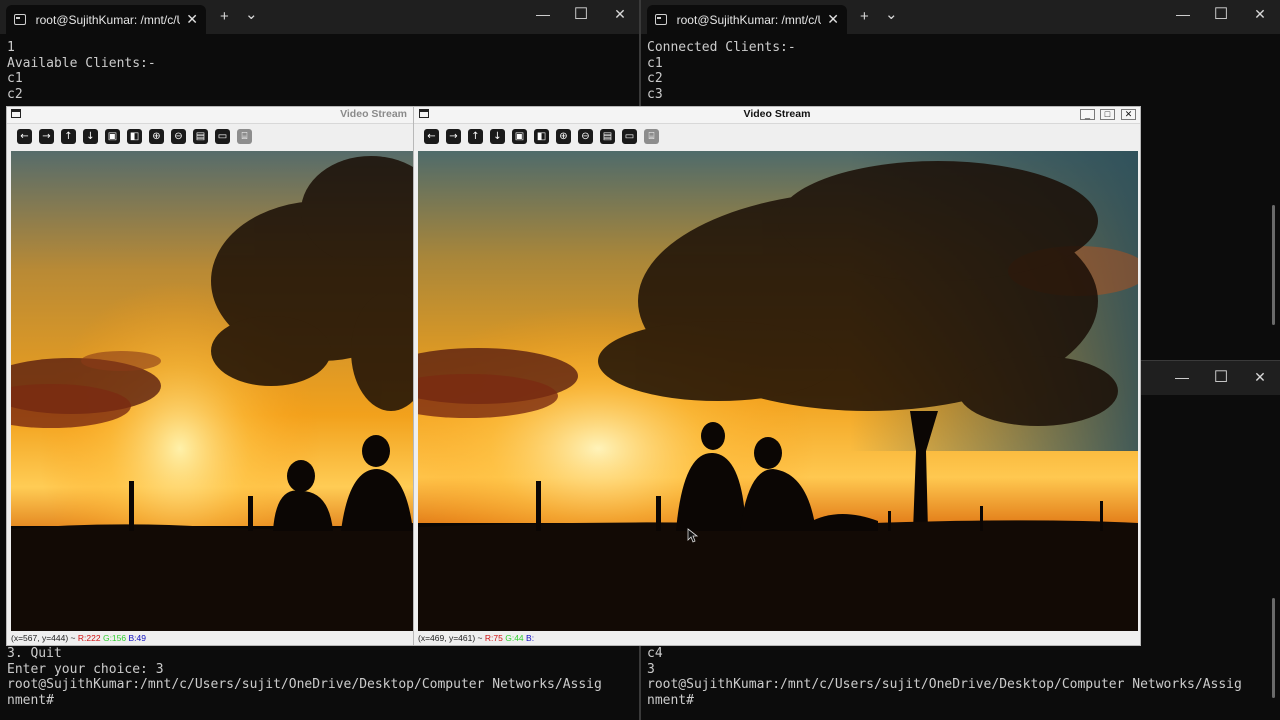  I want to click on status-coords: (x=567, y=444) ~, so click(43, 638).